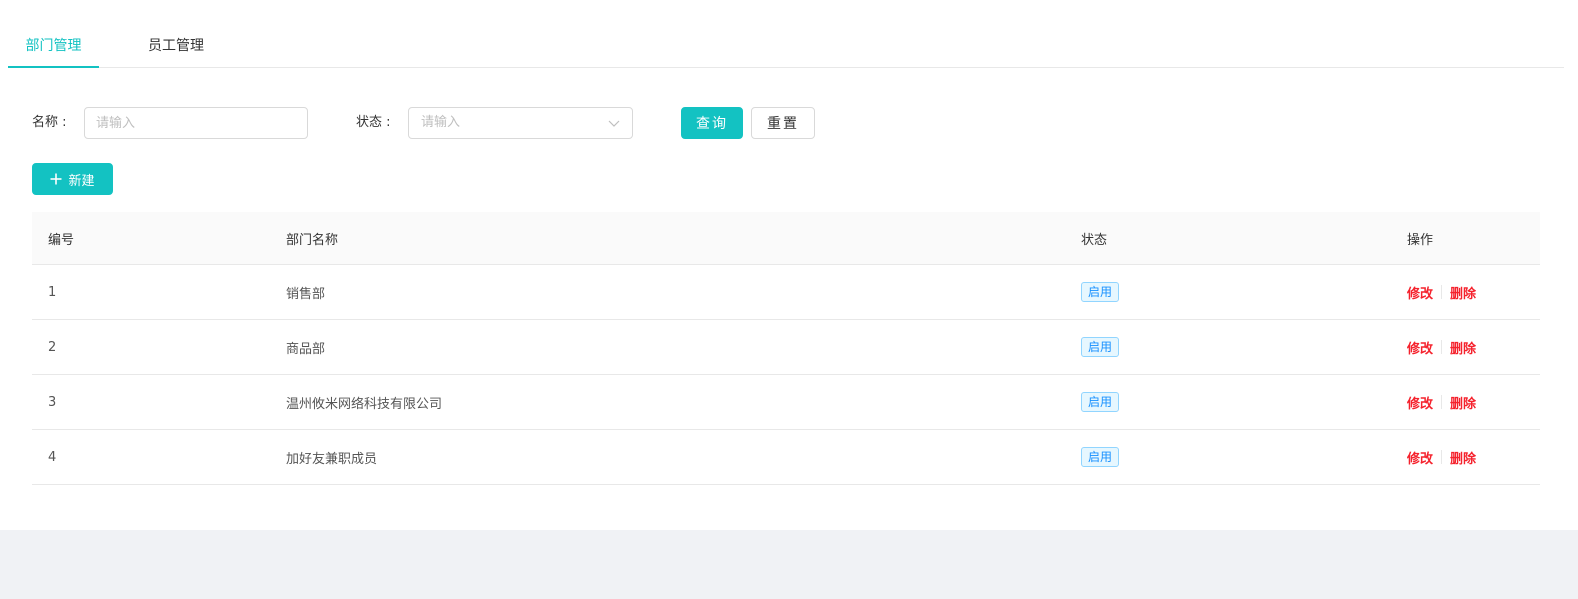 Image resolution: width=1578 pixels, height=599 pixels. Describe the element at coordinates (712, 123) in the screenshot. I see `query-button: 查询` at that location.